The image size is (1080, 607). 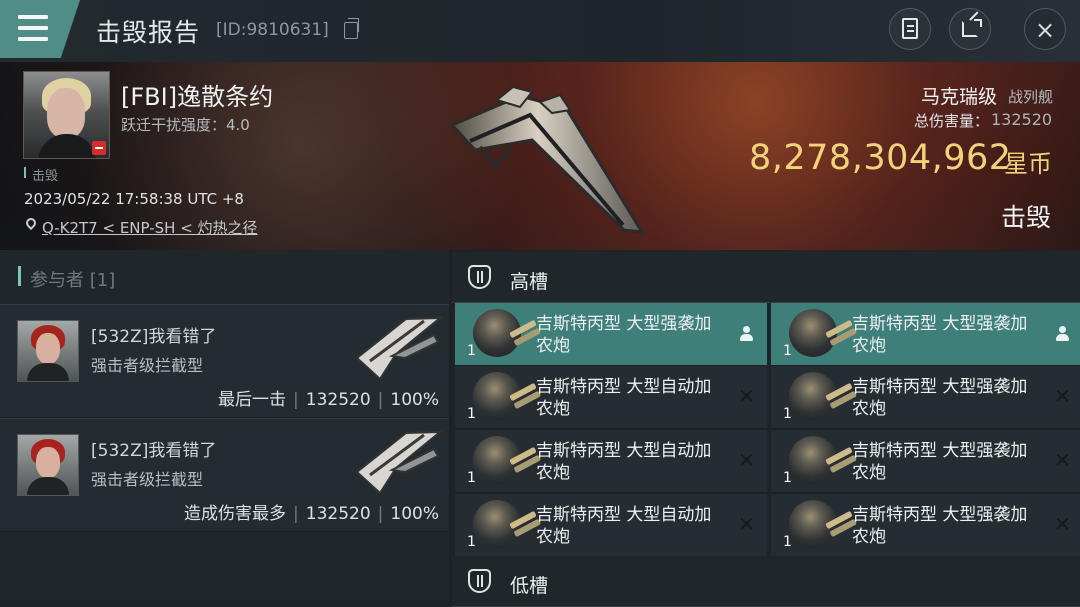 I want to click on status-accent, so click(x=25, y=172).